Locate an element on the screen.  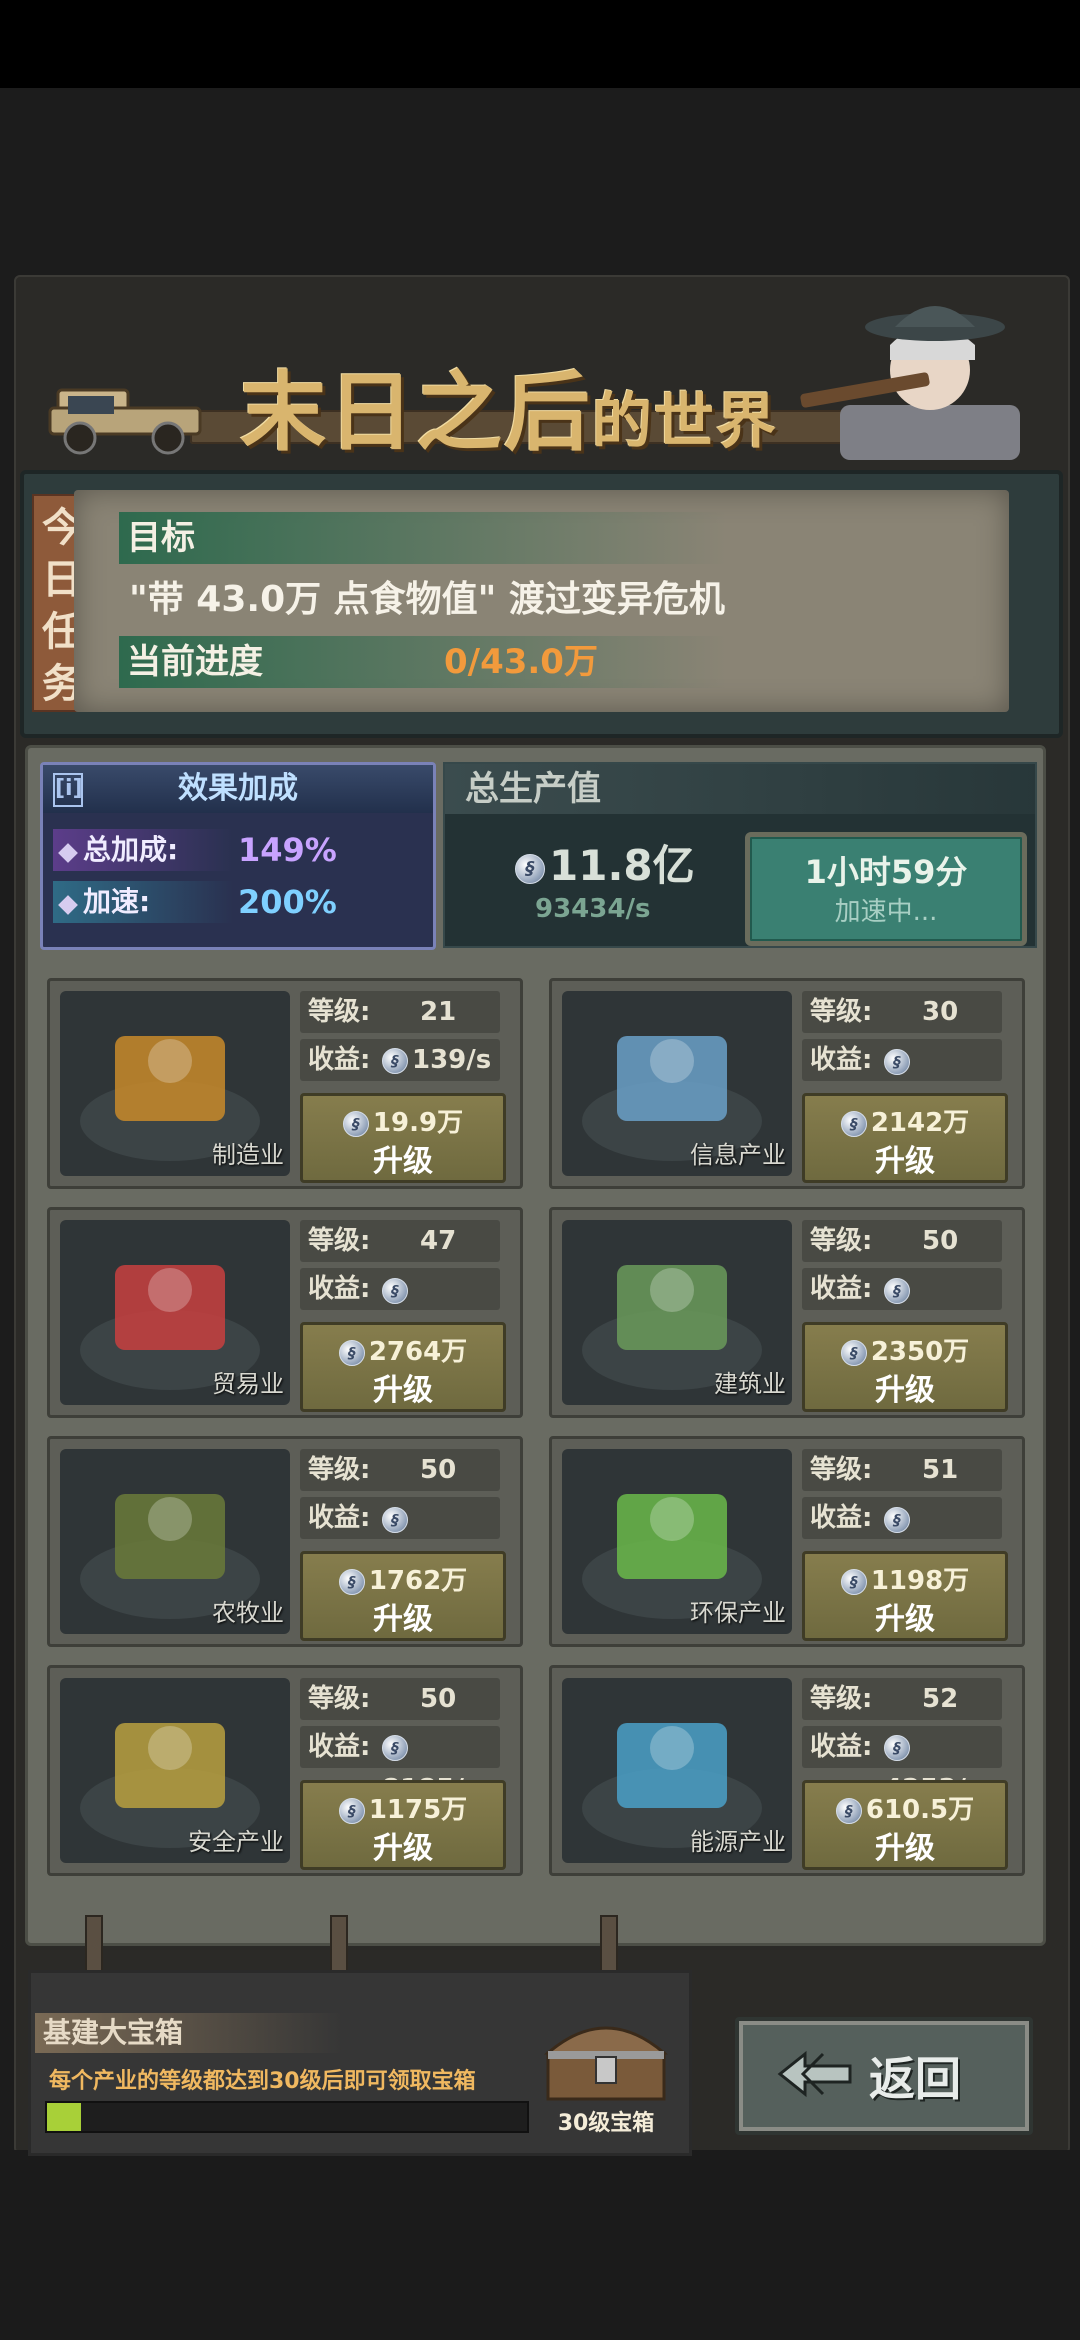
task-progress-value: 0/43.0万 is located at coordinates (521, 662).